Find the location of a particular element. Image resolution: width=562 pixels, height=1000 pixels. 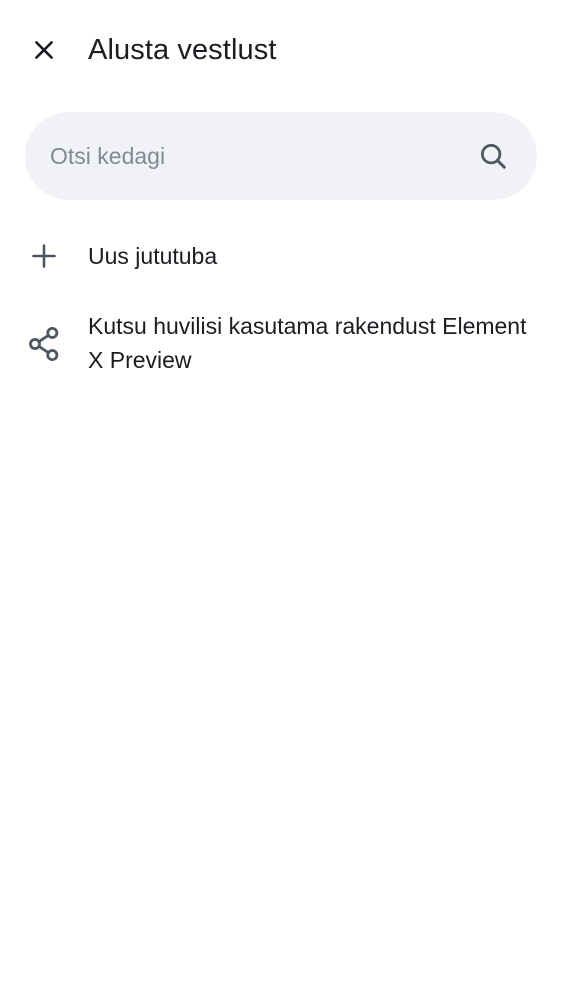

close-button is located at coordinates (44, 50).